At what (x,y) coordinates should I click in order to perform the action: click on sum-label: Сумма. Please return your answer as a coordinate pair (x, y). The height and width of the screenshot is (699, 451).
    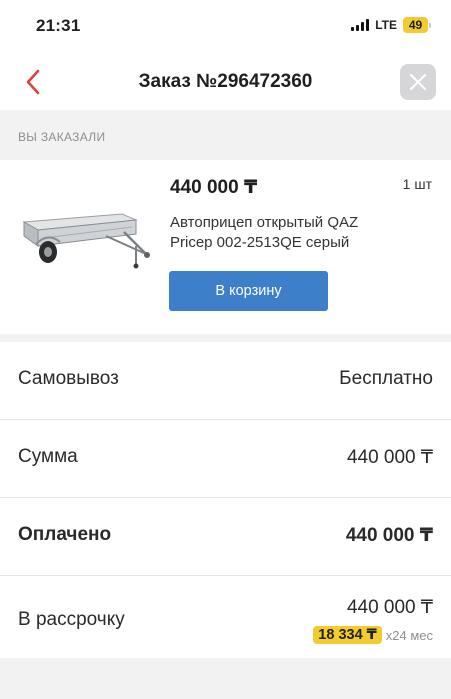
    Looking at the image, I should click on (48, 456).